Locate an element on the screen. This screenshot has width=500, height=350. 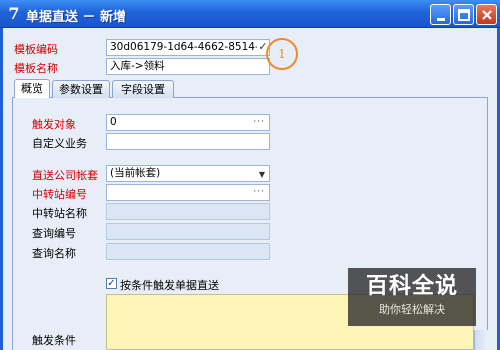
conditional-trigger-checkbox: ✓ is located at coordinates (111, 283).